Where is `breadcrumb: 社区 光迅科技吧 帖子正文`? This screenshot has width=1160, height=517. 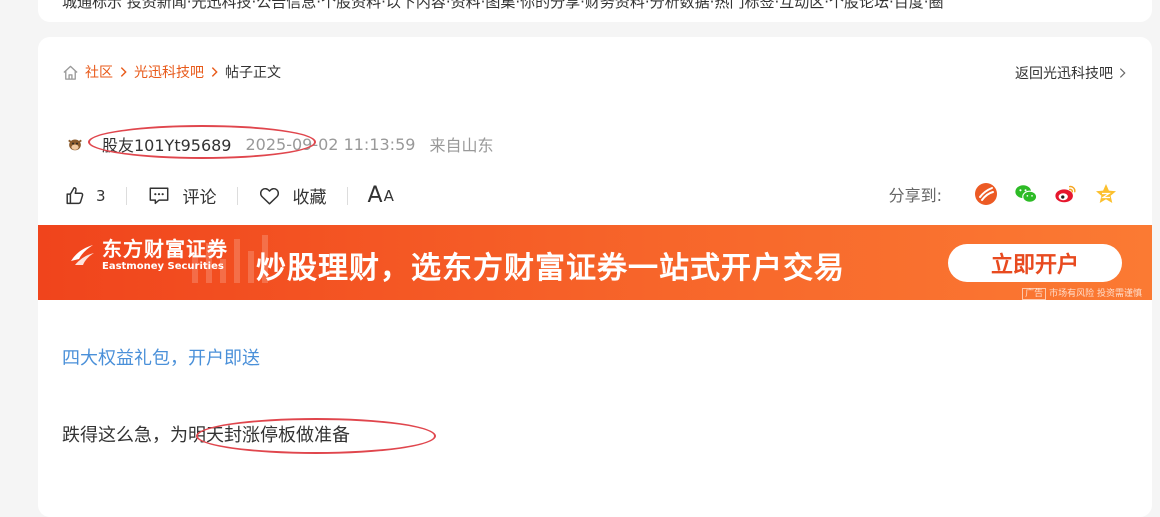
breadcrumb: 社区 光迅科技吧 帖子正文 is located at coordinates (171, 72).